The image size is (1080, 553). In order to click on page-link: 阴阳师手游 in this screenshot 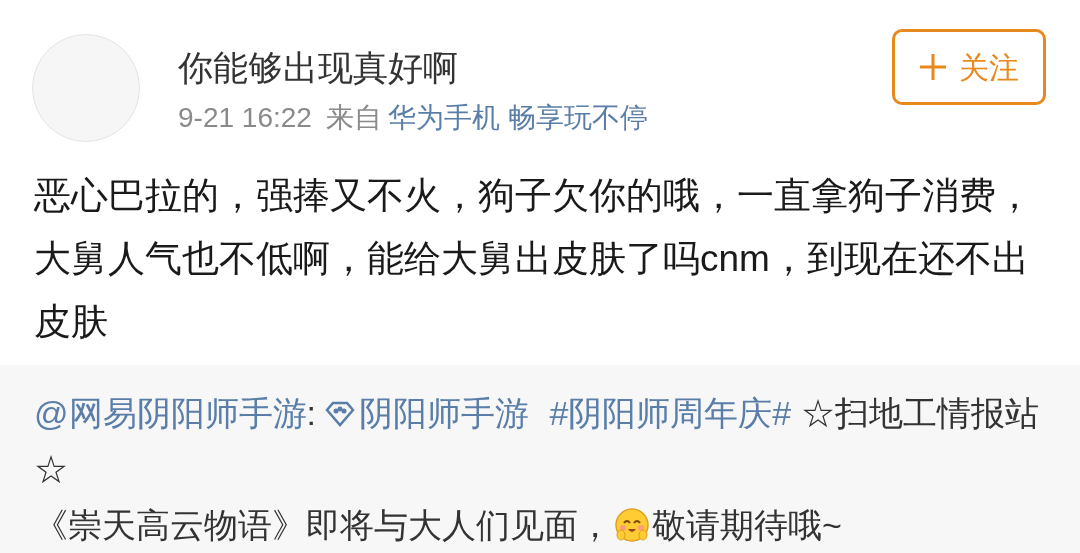, I will do `click(427, 413)`.